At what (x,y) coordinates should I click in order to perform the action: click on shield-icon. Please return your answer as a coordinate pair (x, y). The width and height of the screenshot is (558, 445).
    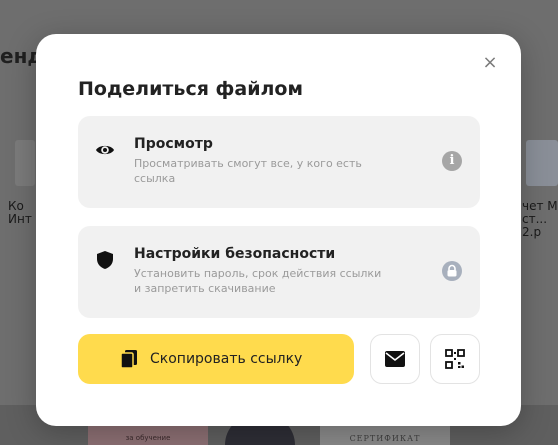
    Looking at the image, I should click on (105, 260).